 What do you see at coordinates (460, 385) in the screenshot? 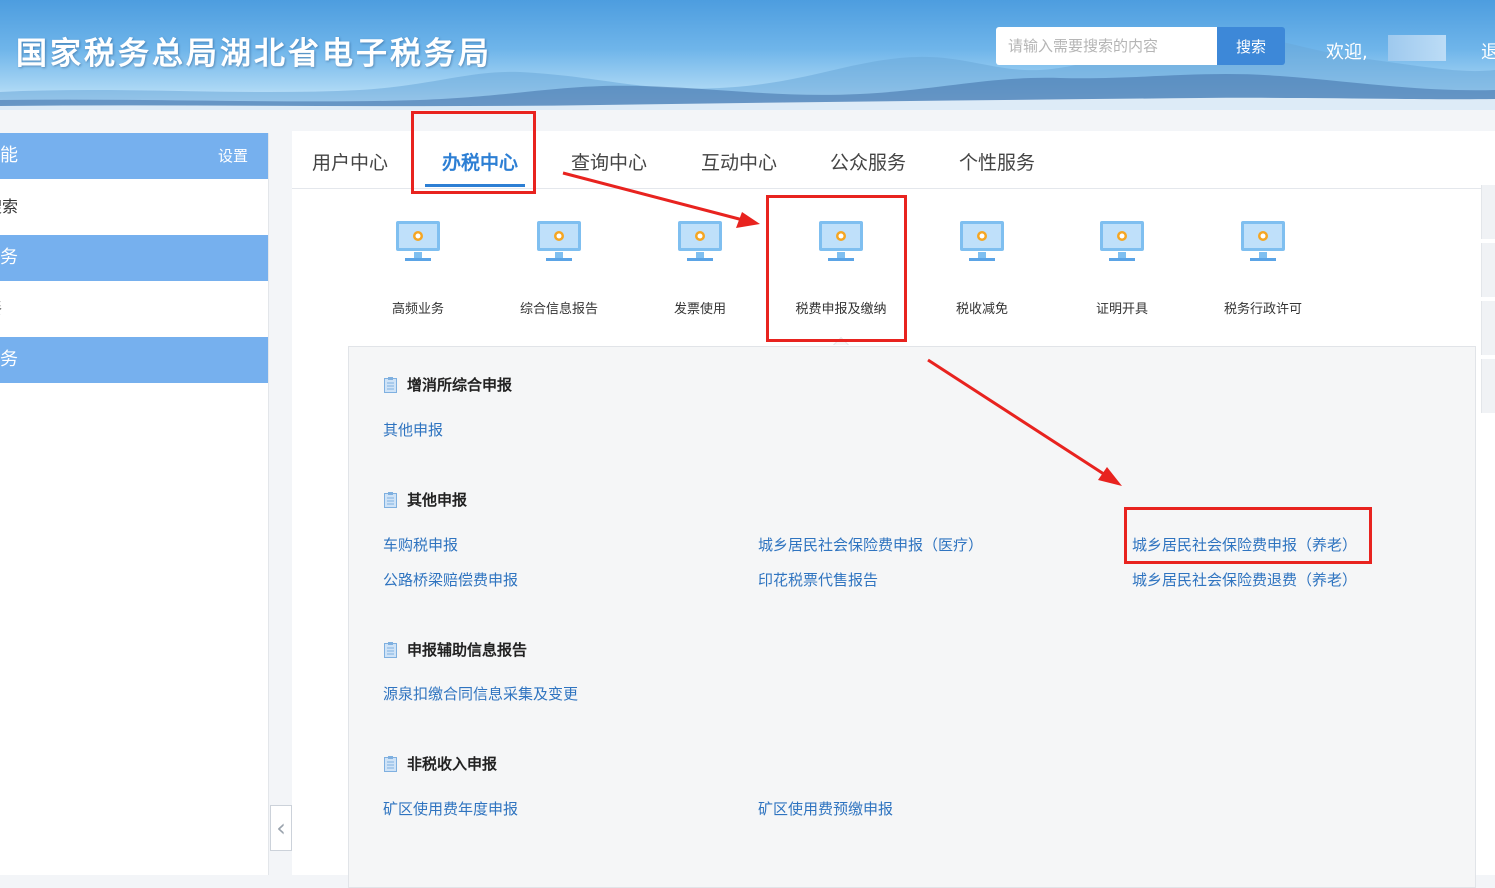
I see `section-title-text: 增消所综合申报` at bounding box center [460, 385].